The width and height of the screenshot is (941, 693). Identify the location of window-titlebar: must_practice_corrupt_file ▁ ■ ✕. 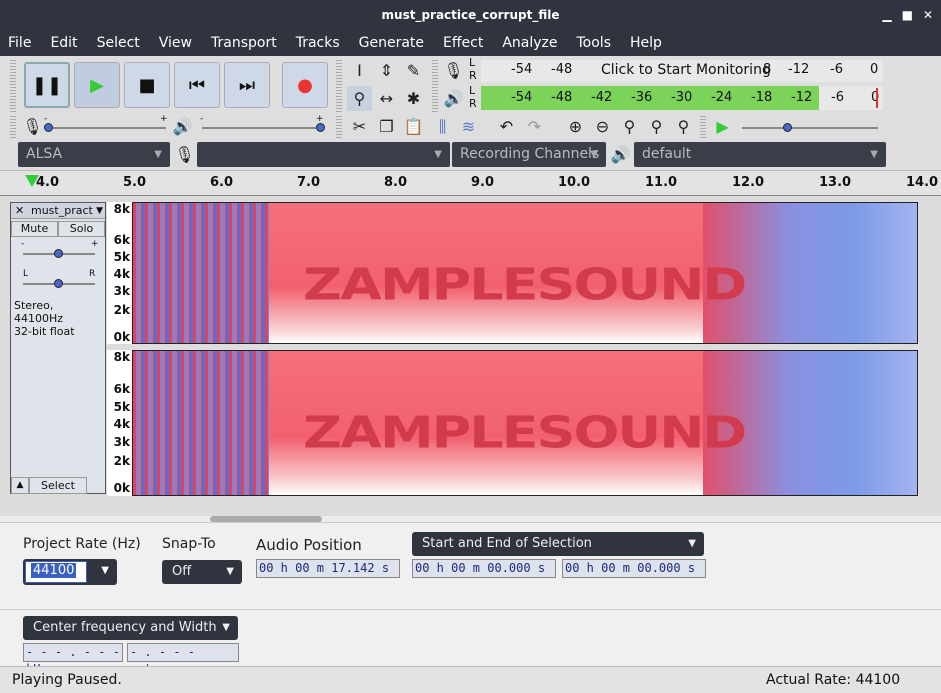
(470, 15).